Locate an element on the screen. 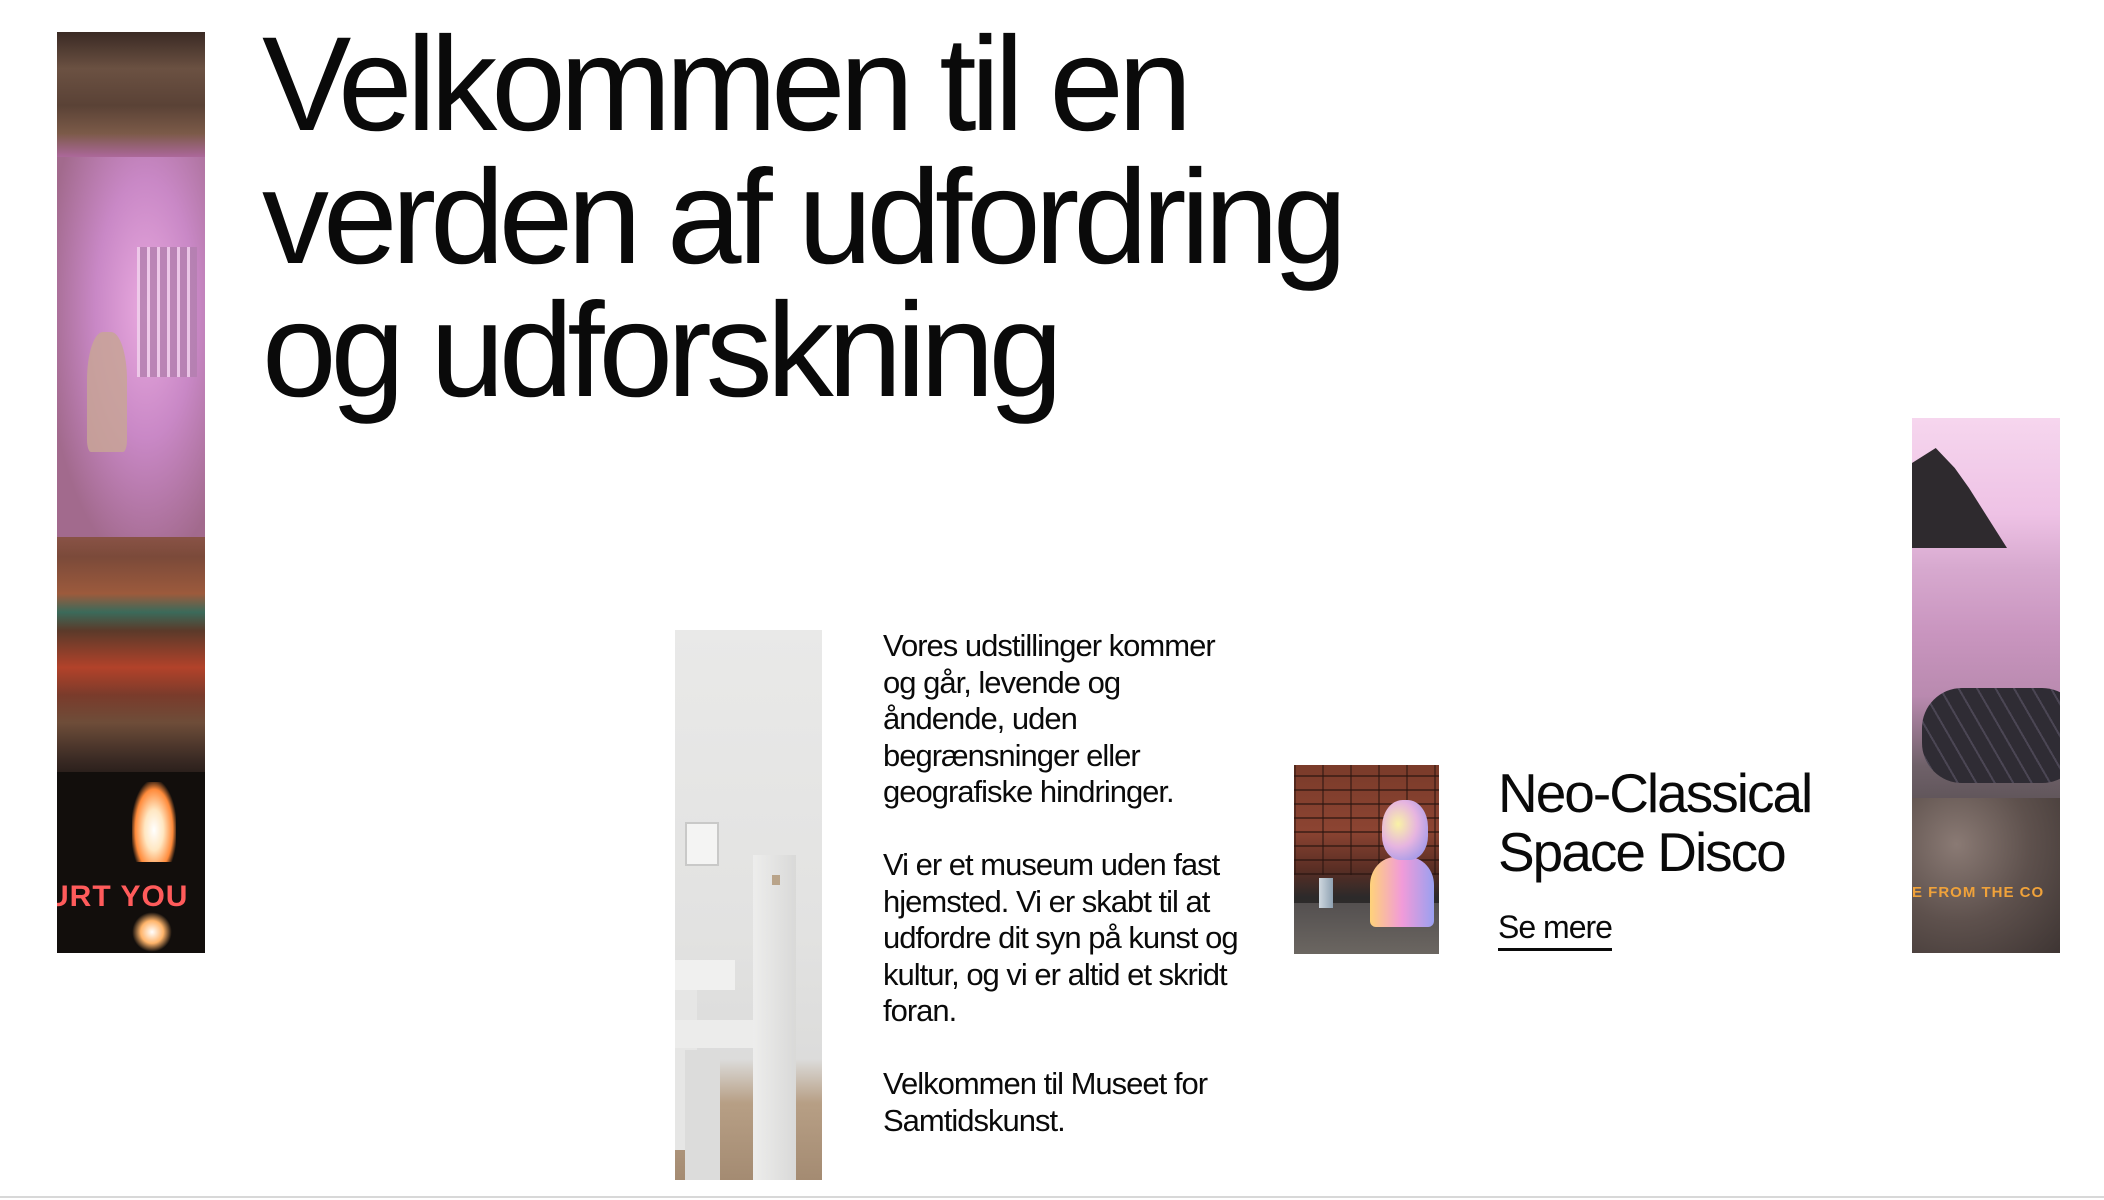 The image size is (2104, 1200). headline-line-2: verden af udfordring is located at coordinates (804, 217).